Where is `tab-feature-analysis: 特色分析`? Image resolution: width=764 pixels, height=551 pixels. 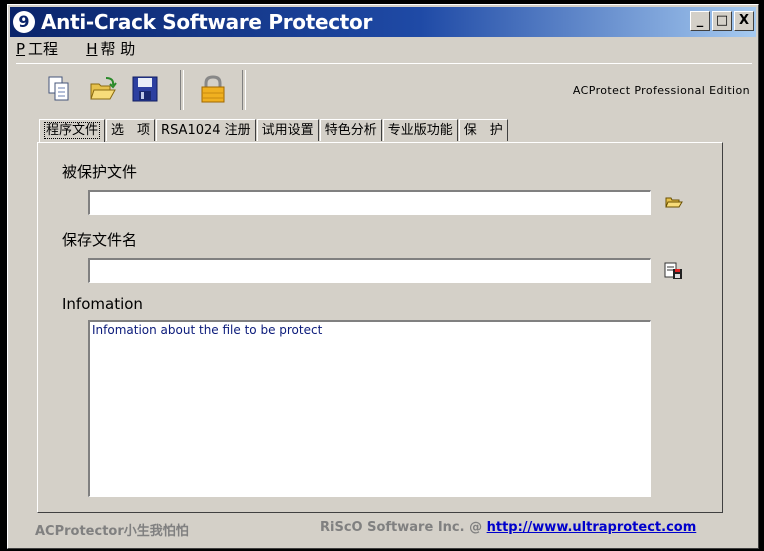
tab-feature-analysis: 特色分析 is located at coordinates (350, 130).